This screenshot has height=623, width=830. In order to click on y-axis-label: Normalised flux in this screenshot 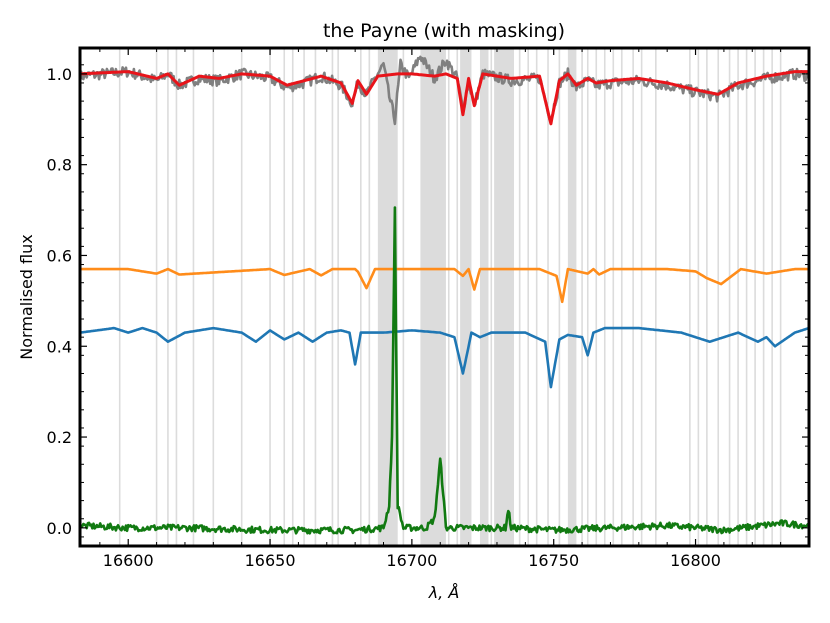, I will do `click(26, 296)`.